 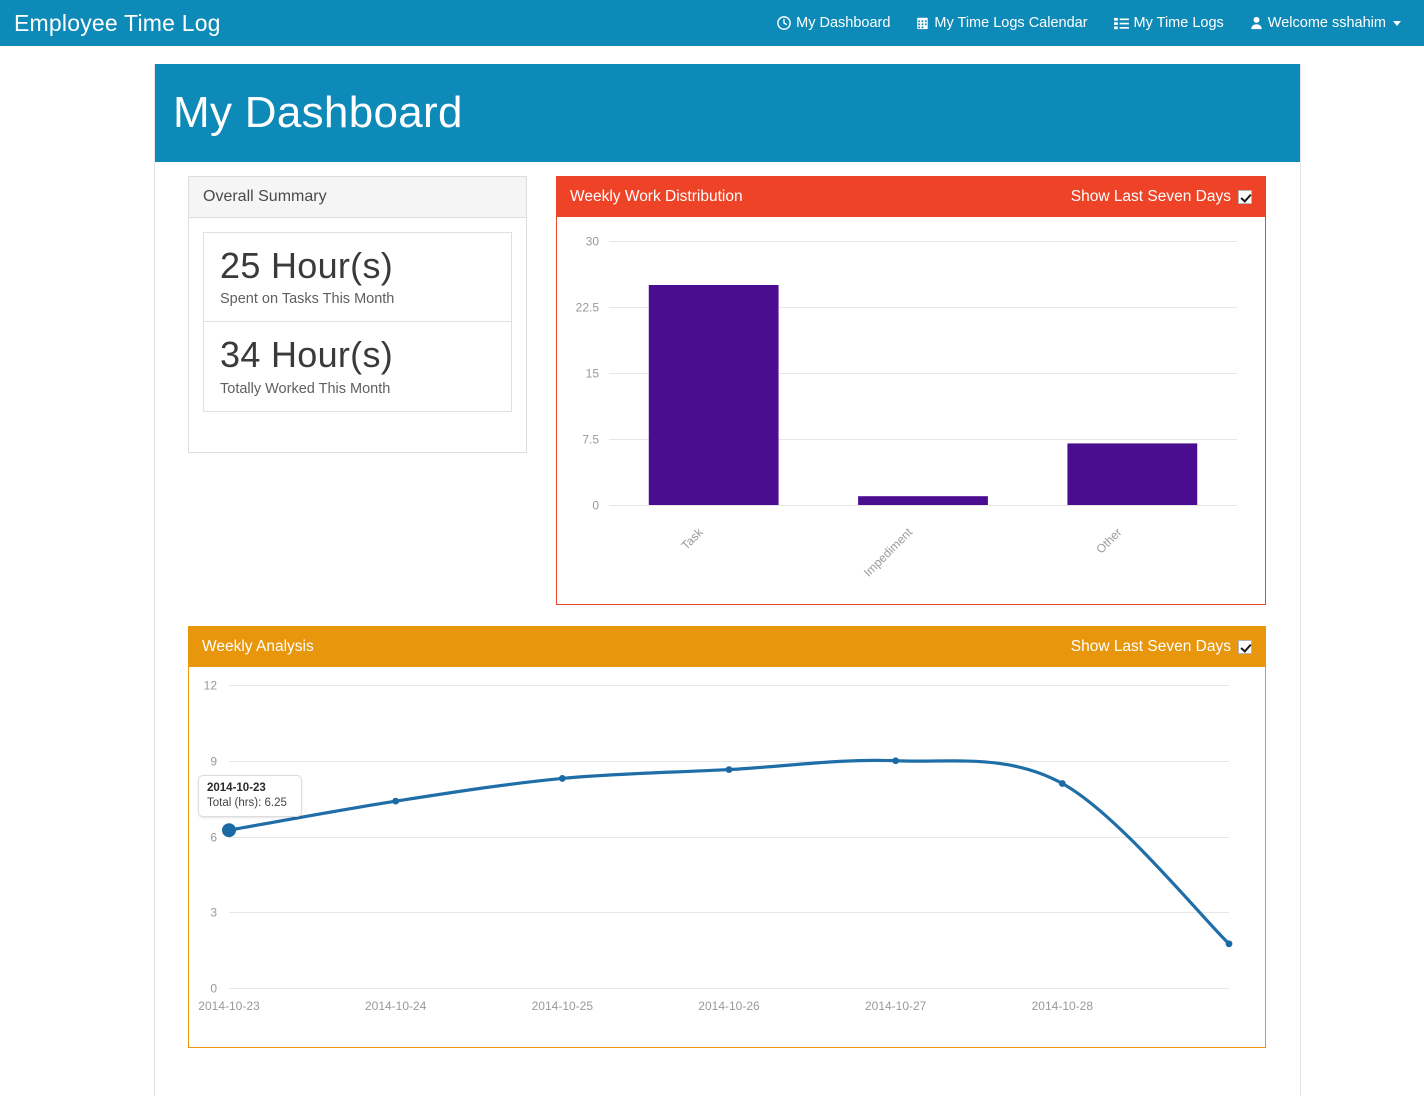 What do you see at coordinates (318, 112) in the screenshot?
I see `page-title: My Dashboard` at bounding box center [318, 112].